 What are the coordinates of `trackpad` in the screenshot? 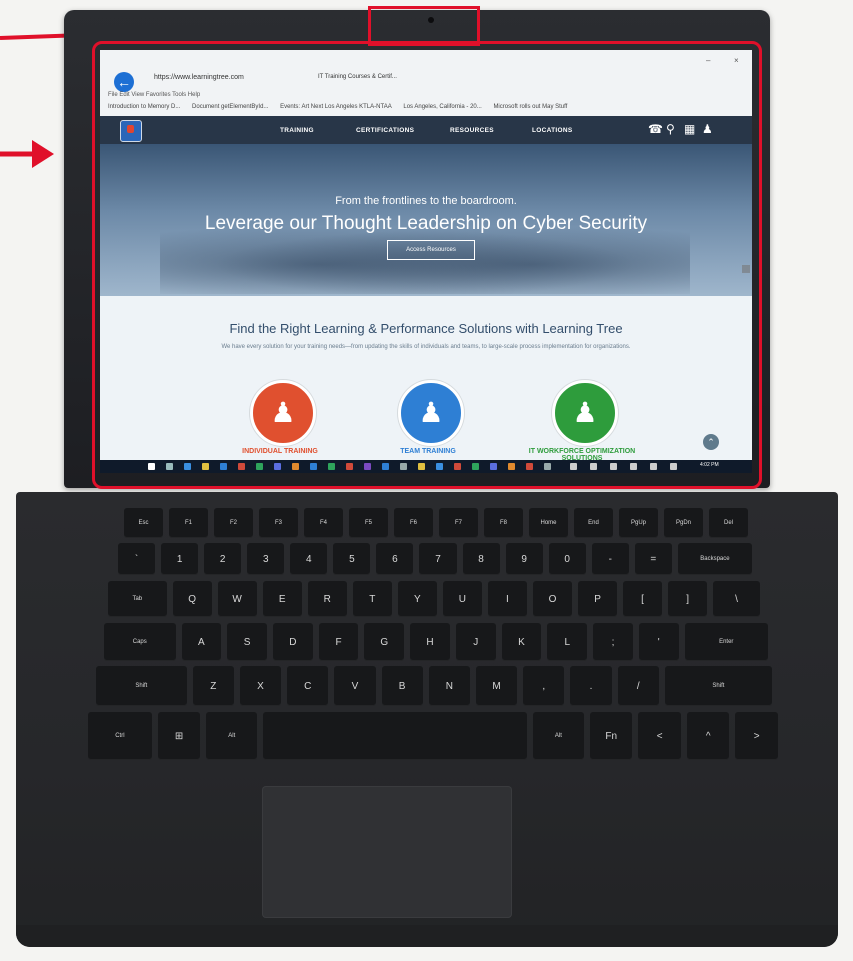 It's located at (387, 852).